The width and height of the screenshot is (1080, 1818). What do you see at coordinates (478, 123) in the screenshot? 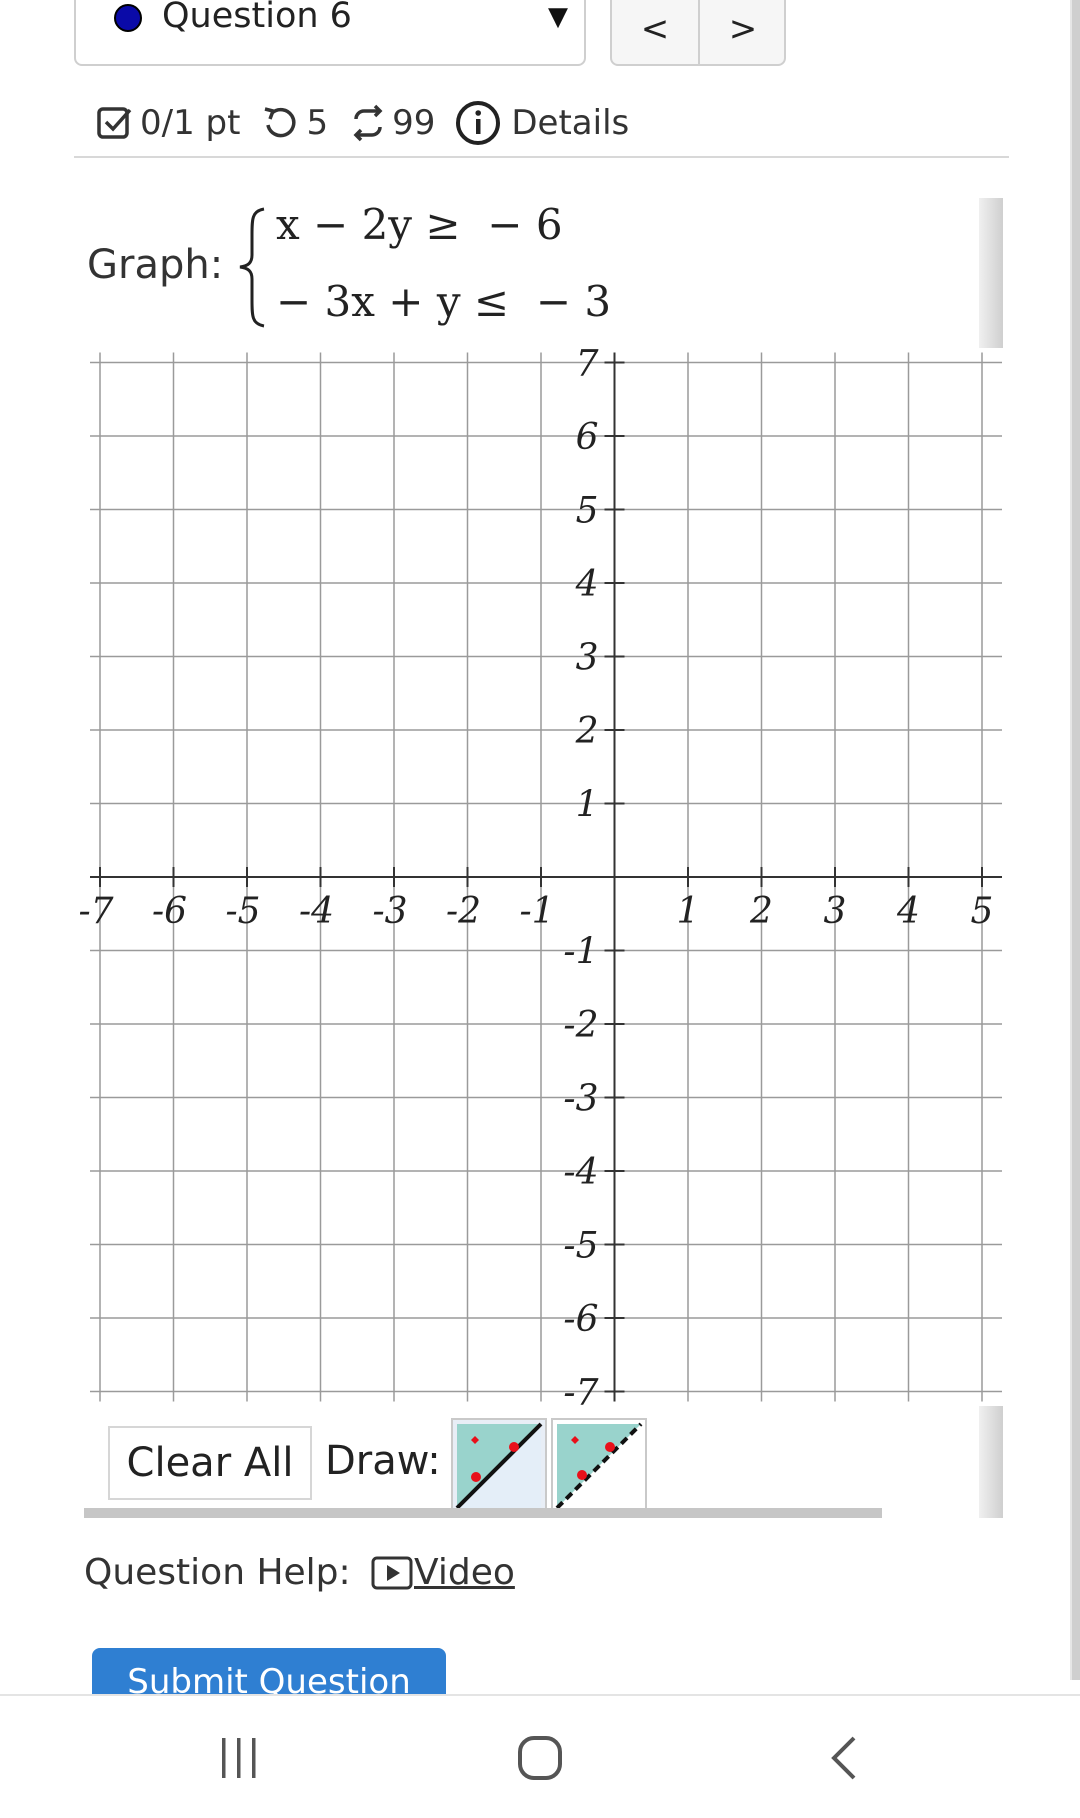
I see `info-icon` at bounding box center [478, 123].